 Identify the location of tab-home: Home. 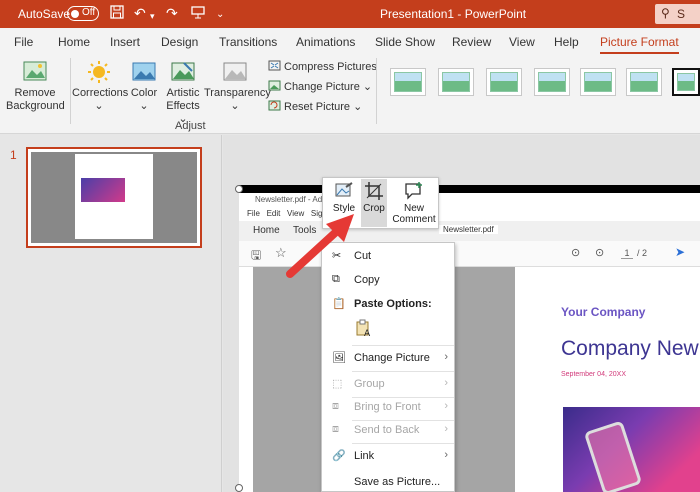
(74, 42).